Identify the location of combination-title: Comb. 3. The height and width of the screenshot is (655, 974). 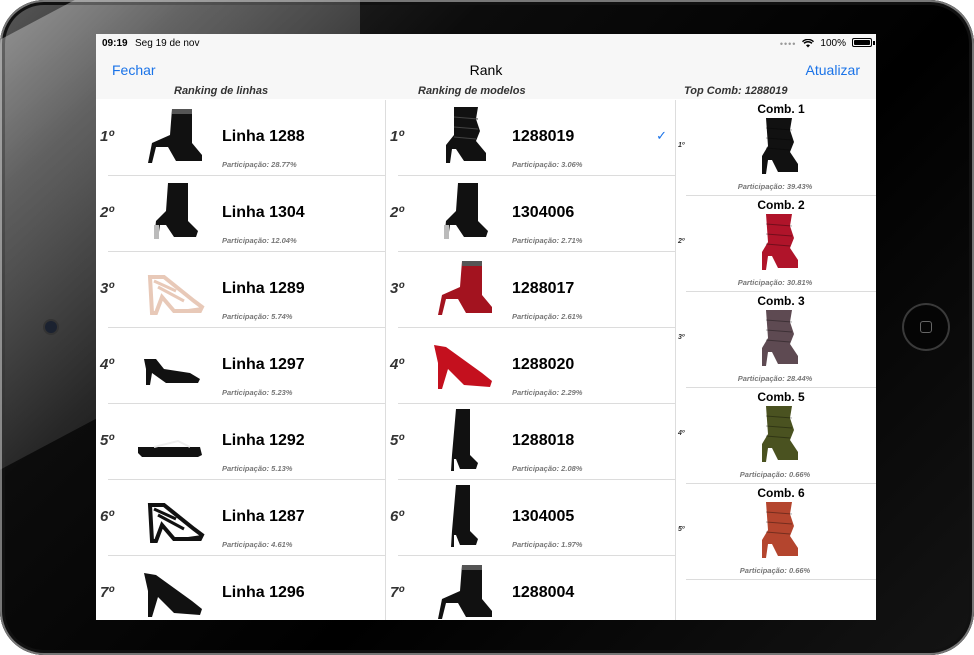
(781, 301).